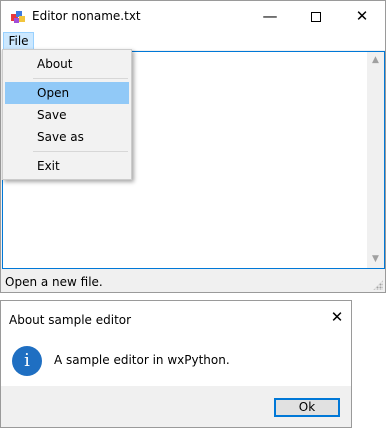 Image resolution: width=386 pixels, height=428 pixels. What do you see at coordinates (67, 93) in the screenshot?
I see `menu-item-open: Open` at bounding box center [67, 93].